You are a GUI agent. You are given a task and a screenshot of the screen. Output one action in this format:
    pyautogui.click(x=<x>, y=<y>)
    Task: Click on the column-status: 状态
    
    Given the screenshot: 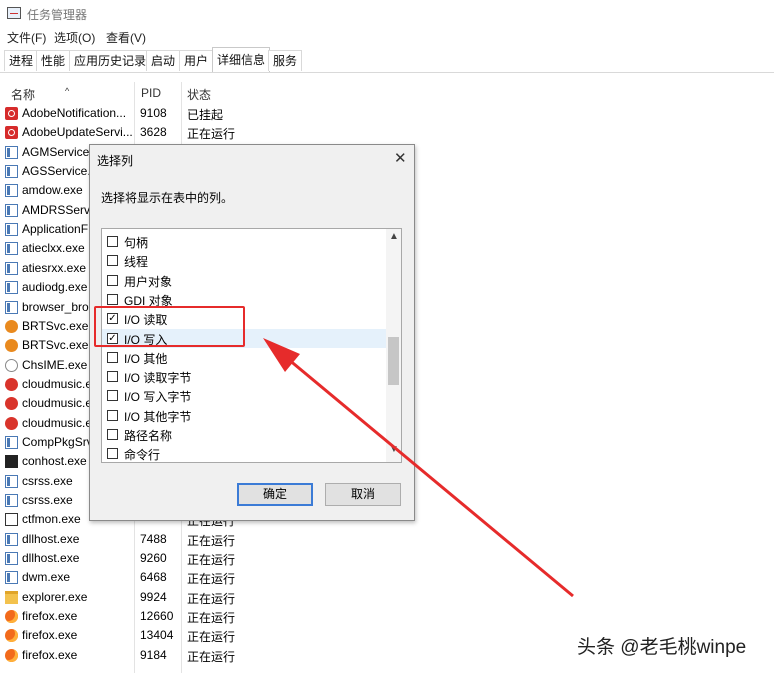 What is the action you would take?
    pyautogui.click(x=199, y=94)
    